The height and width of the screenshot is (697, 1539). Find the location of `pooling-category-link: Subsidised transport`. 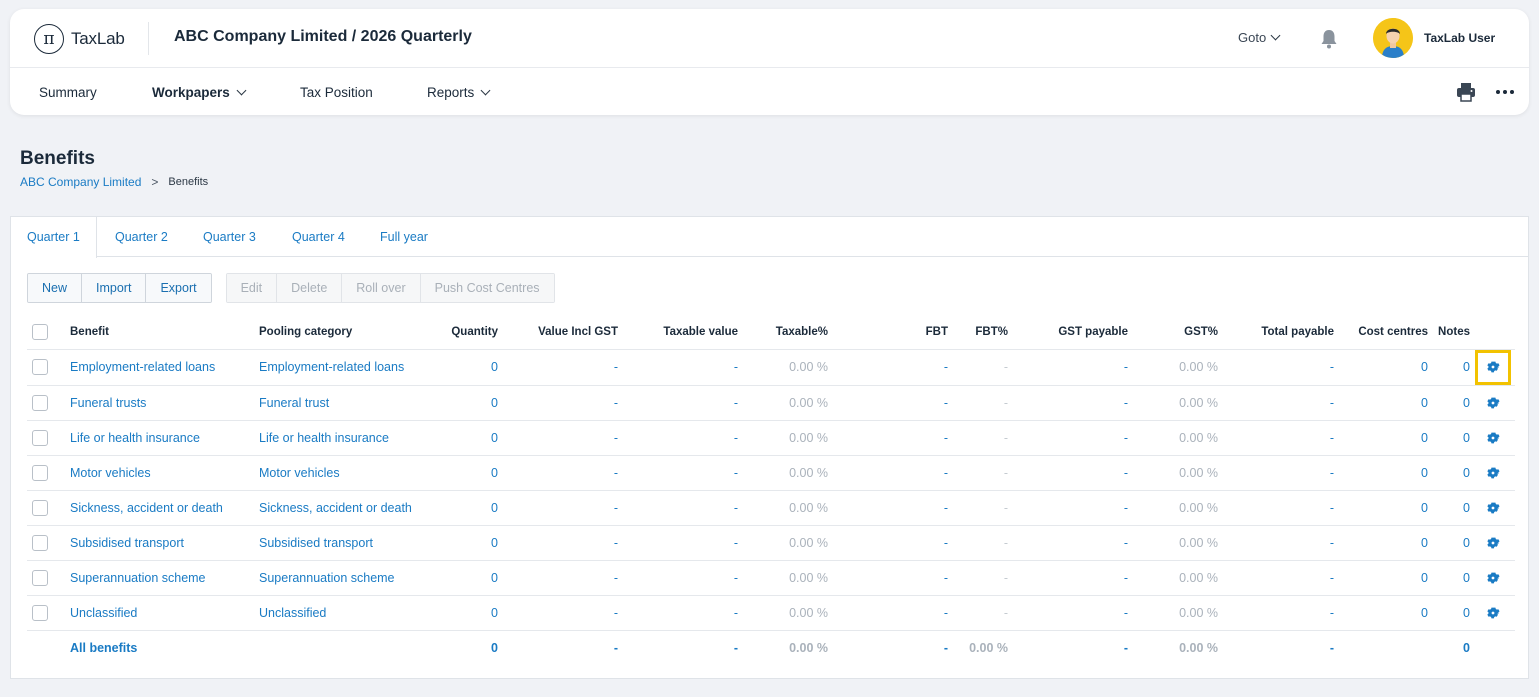

pooling-category-link: Subsidised transport is located at coordinates (344, 543).